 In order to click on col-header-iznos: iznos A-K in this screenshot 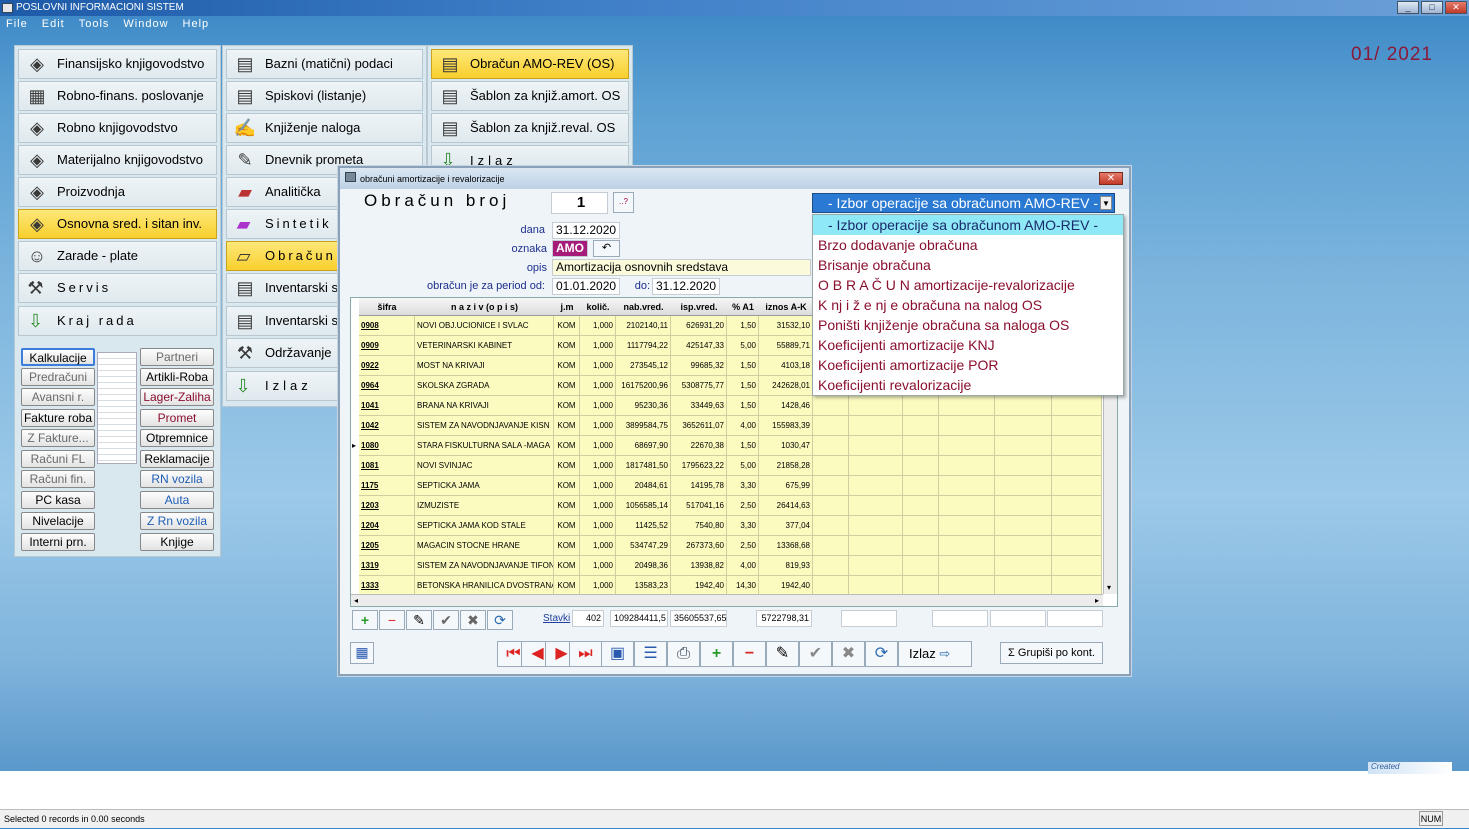, I will do `click(786, 307)`.